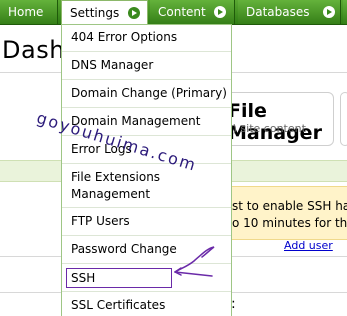  I want to click on notice-text-line-2: o 10 minutes for th, so click(289, 223).